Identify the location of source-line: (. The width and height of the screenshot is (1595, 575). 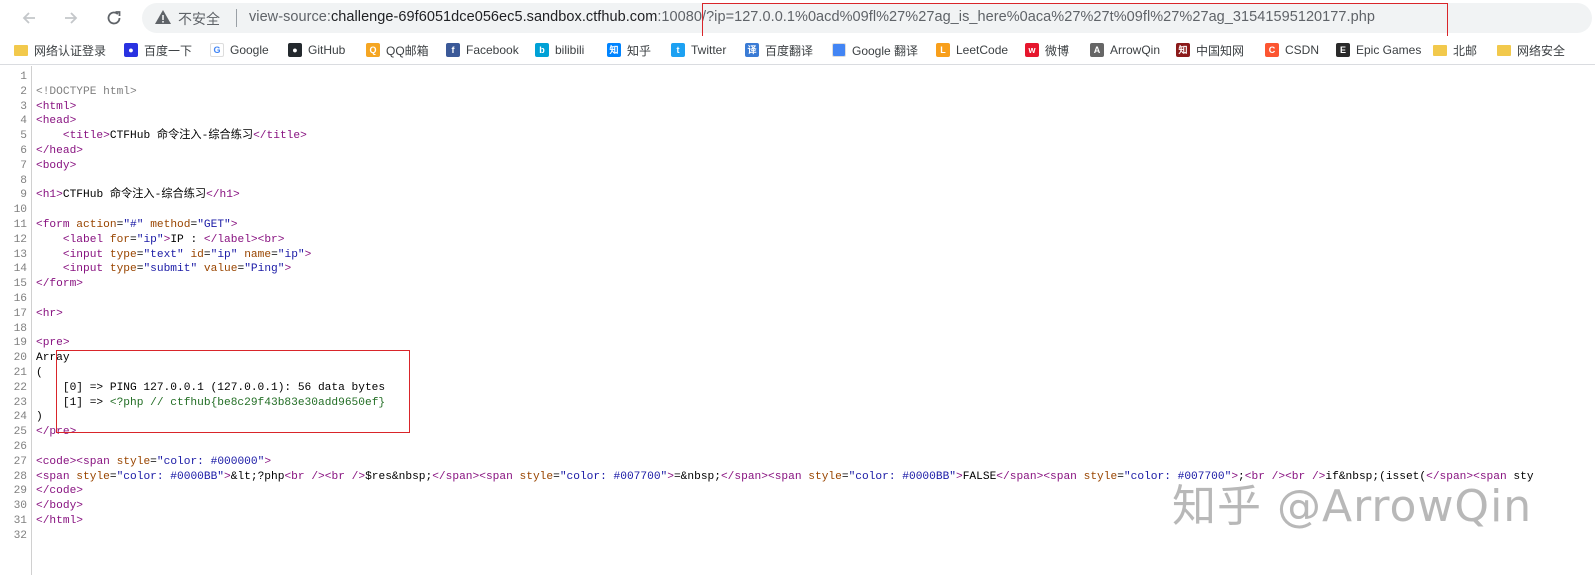
(39, 373).